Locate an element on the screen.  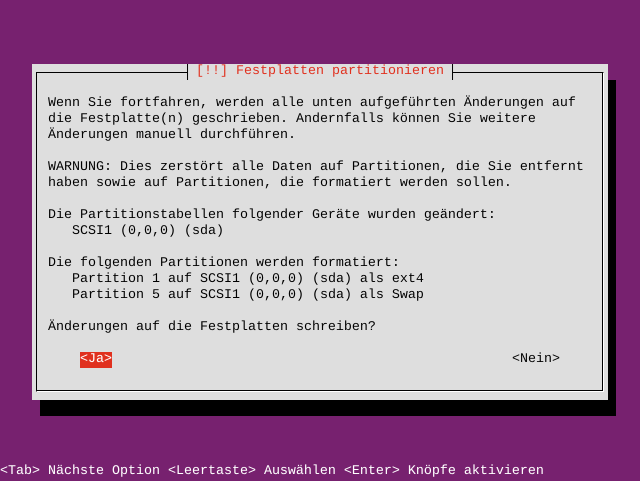
list-item: Partition 5 auf SCSI1 (0,0,0) (sda) als Swap is located at coordinates (248, 296).